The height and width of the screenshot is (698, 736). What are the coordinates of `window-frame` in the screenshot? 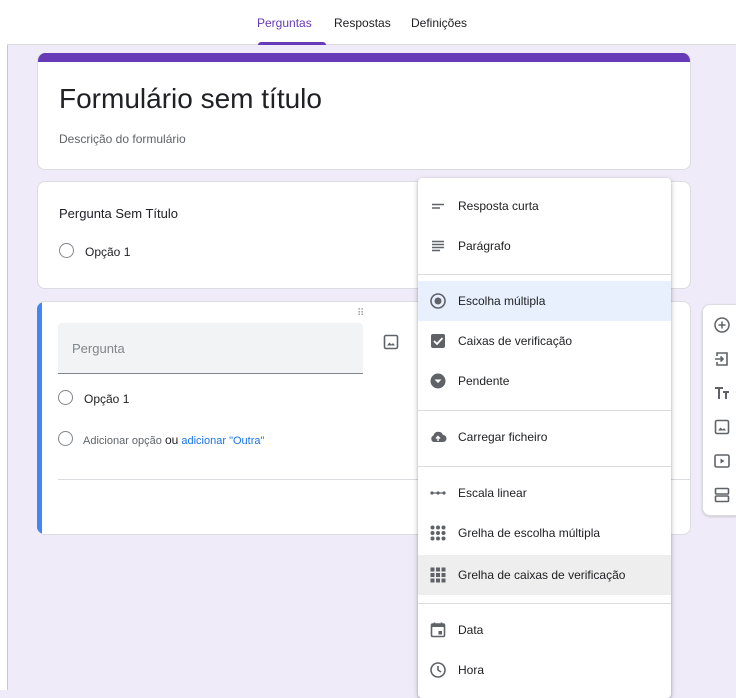 It's located at (4, 345).